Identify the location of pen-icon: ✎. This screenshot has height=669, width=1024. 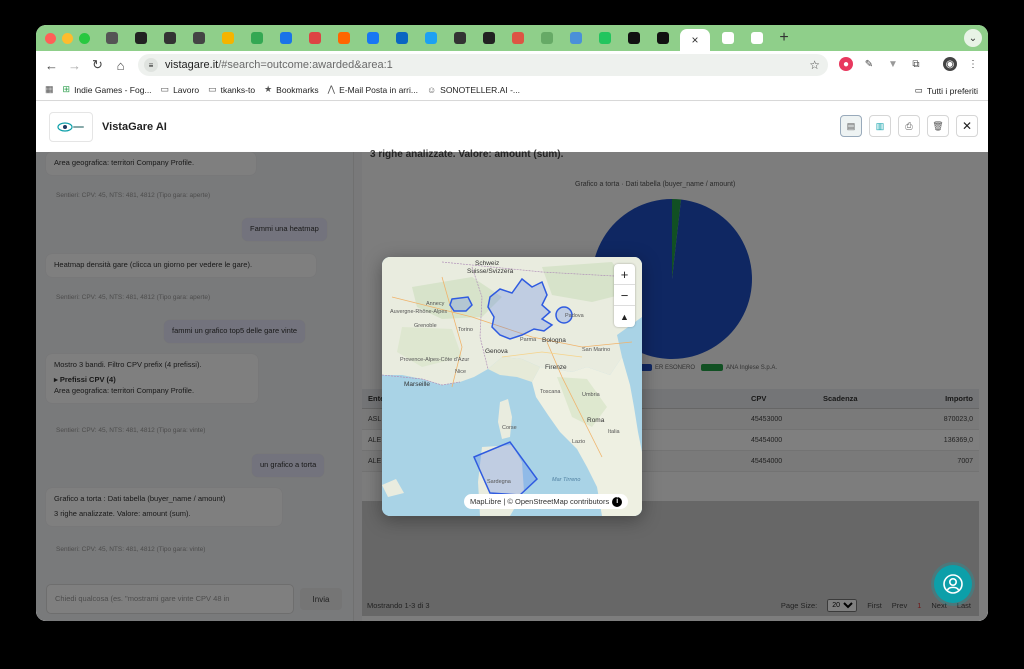
(869, 64).